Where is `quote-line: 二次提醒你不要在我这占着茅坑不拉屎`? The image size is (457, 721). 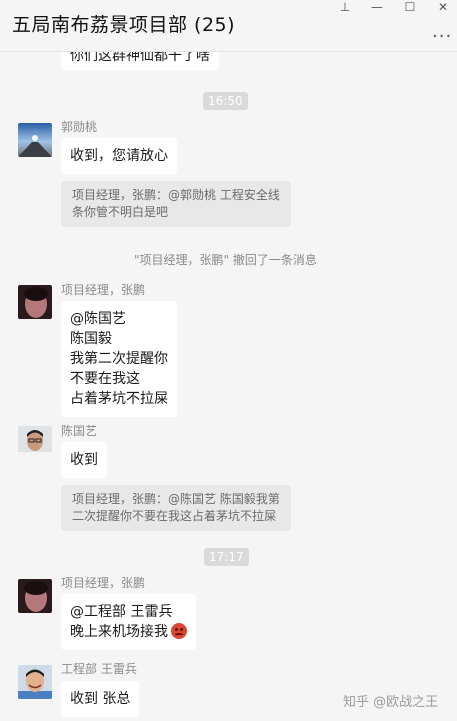 quote-line: 二次提醒你不要在我这占着茅坑不拉屎 is located at coordinates (174, 516).